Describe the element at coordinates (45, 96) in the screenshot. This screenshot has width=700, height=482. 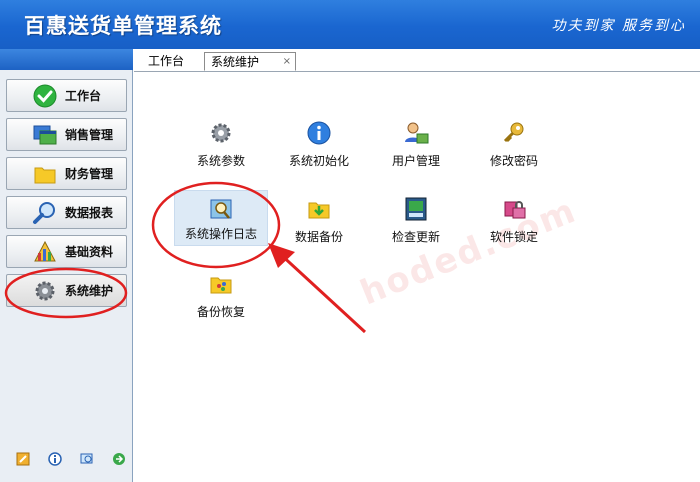
I see `check-icon` at that location.